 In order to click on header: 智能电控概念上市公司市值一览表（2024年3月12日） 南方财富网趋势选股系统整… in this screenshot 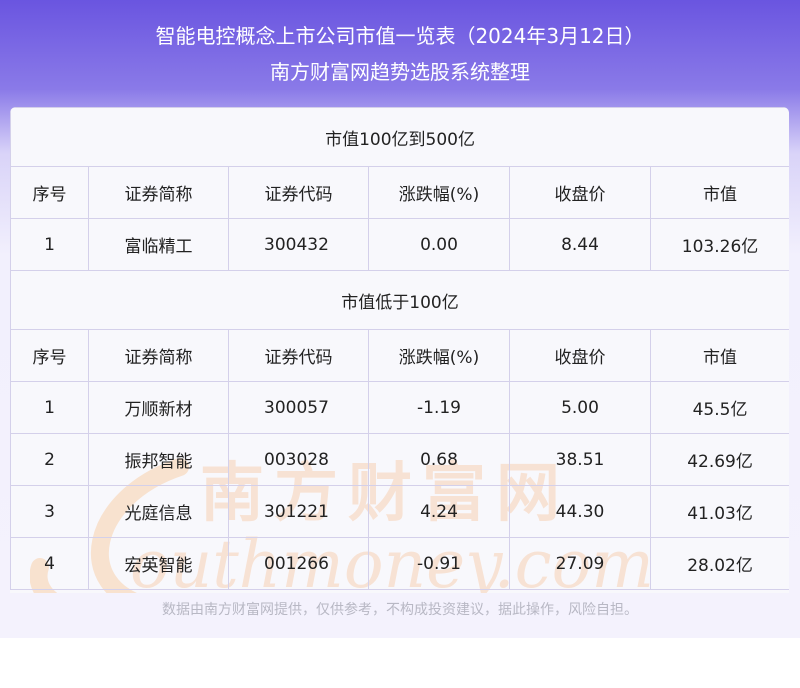, I will do `click(400, 50)`.